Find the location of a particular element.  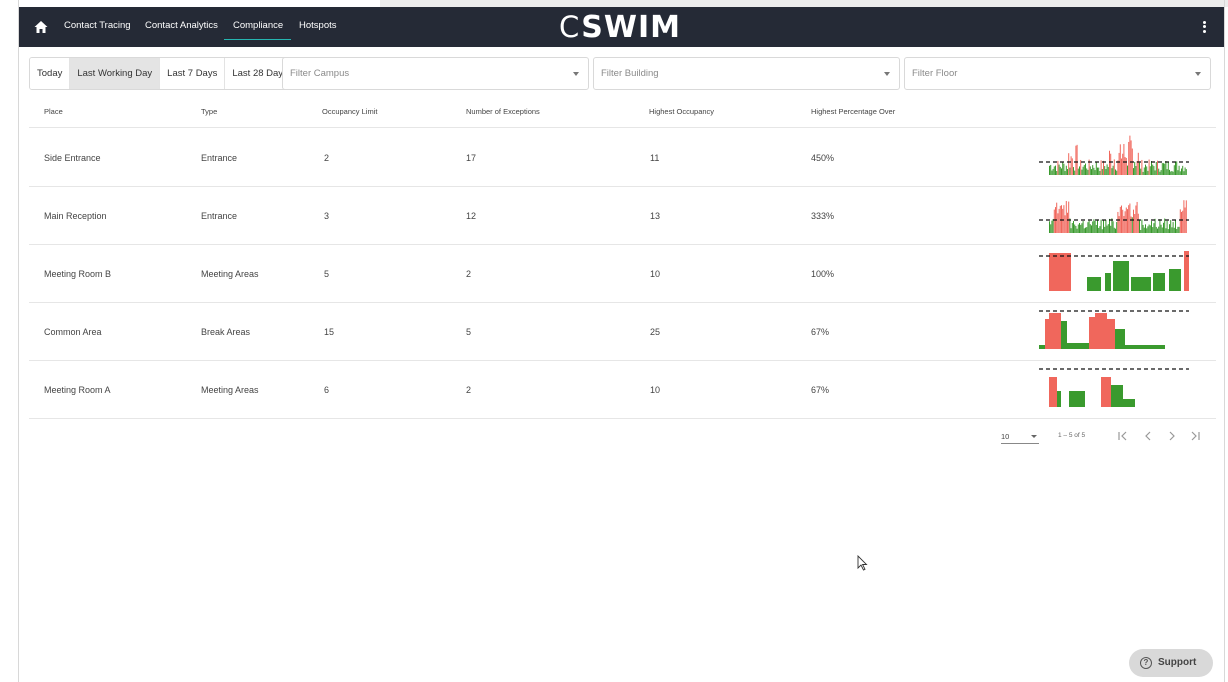

page-size-value: 10 is located at coordinates (1005, 436).